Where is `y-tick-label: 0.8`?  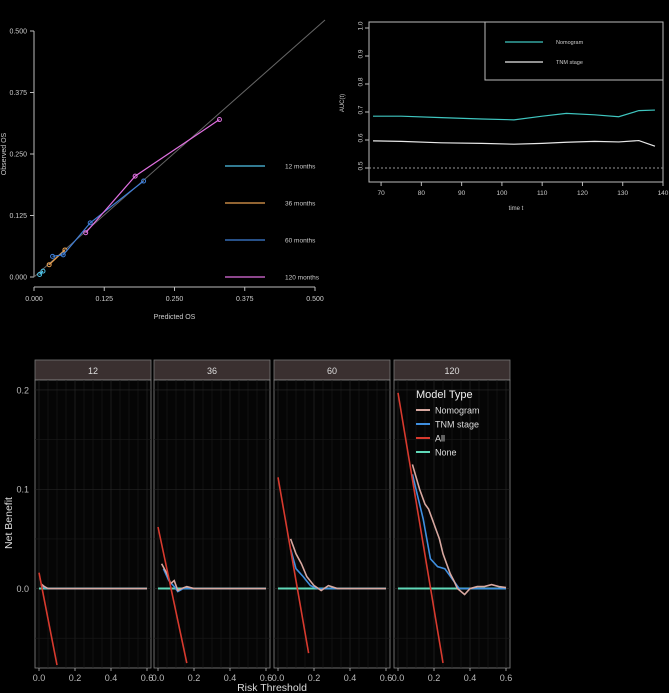 y-tick-label: 0.8 is located at coordinates (361, 81).